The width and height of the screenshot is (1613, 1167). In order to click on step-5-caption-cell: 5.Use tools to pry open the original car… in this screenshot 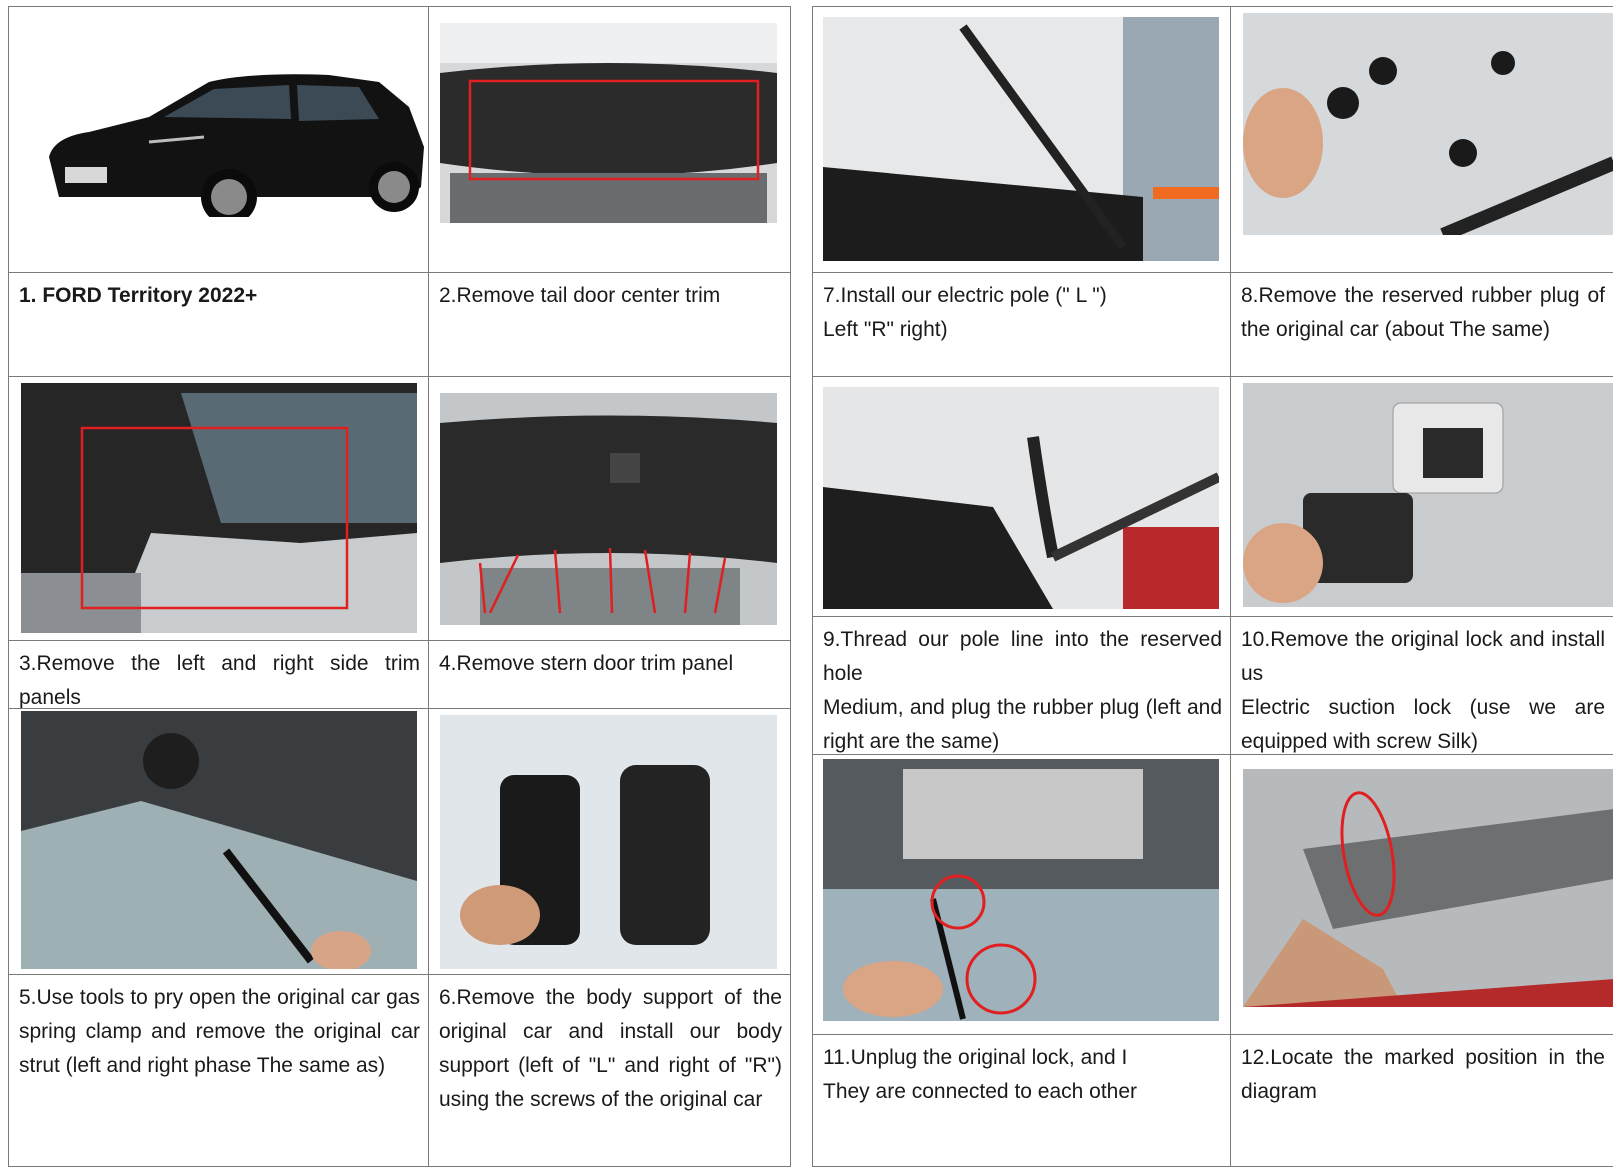, I will do `click(219, 1071)`.